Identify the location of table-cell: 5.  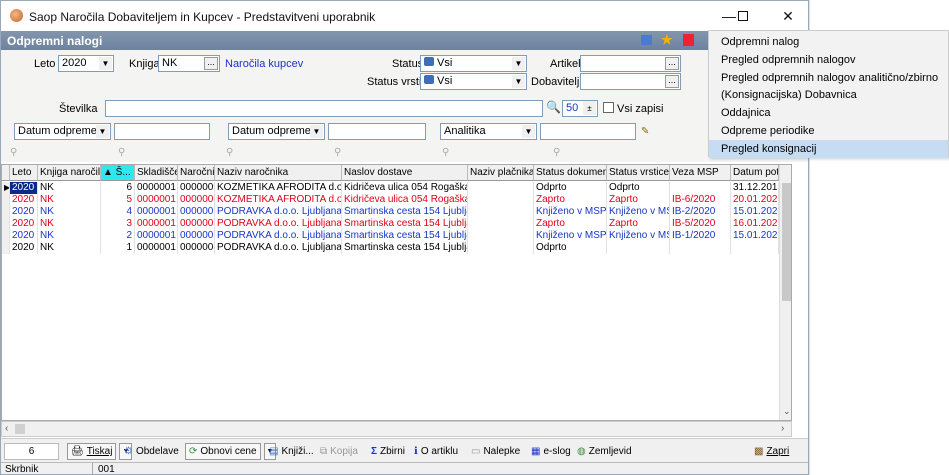
(118, 200).